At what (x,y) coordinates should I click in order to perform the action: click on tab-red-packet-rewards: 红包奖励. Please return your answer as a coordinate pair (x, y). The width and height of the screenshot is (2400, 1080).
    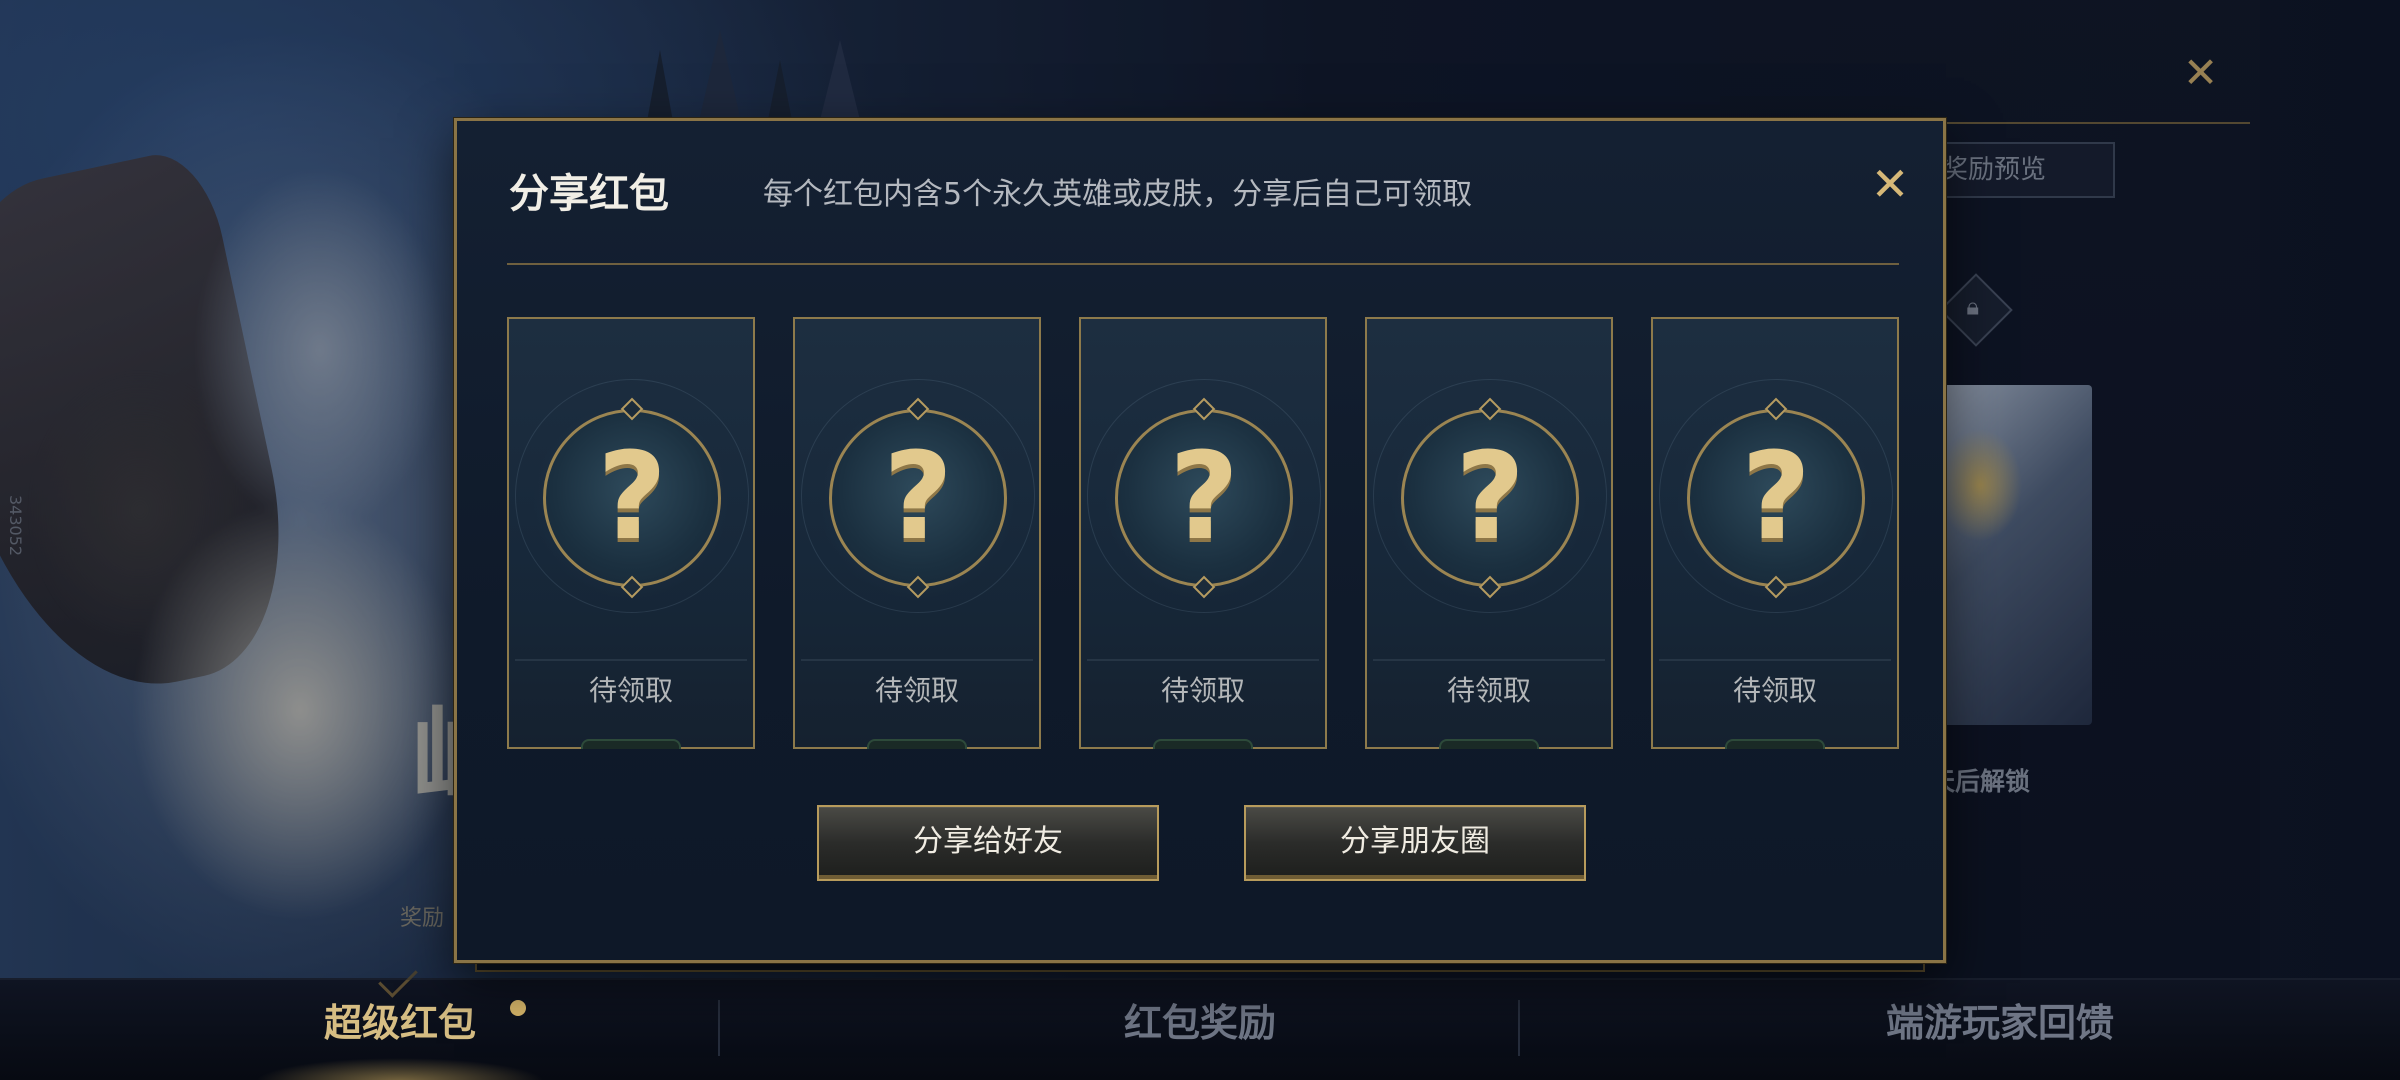
    Looking at the image, I should click on (1200, 1030).